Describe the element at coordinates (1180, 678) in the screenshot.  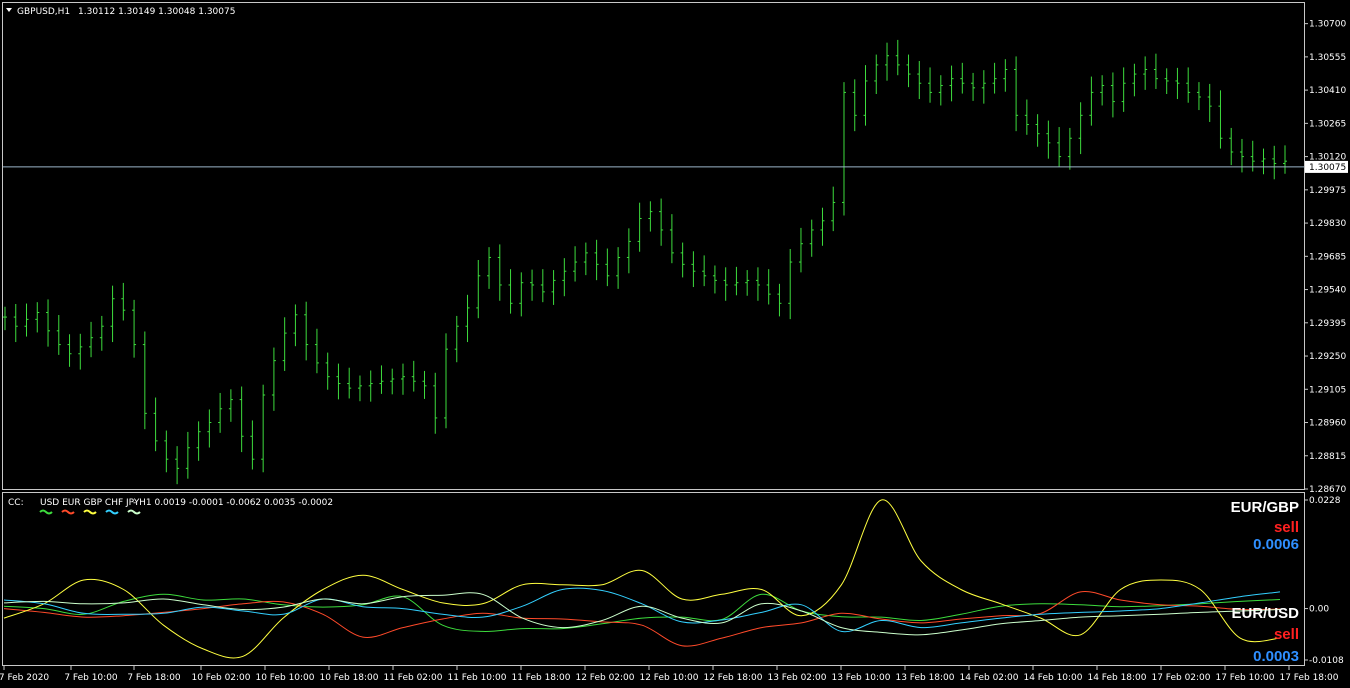
I see `time-tick-label: 17 Feb 02:00` at that location.